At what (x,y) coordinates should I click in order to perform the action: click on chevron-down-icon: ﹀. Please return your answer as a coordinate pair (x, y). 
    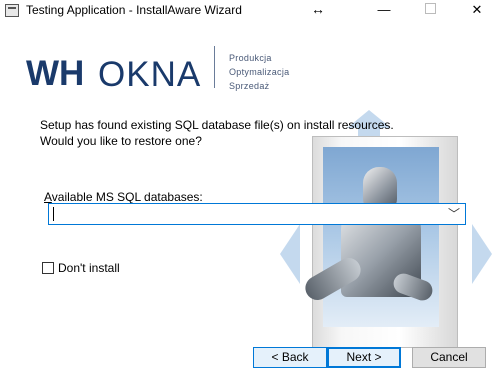
    Looking at the image, I should click on (454, 213).